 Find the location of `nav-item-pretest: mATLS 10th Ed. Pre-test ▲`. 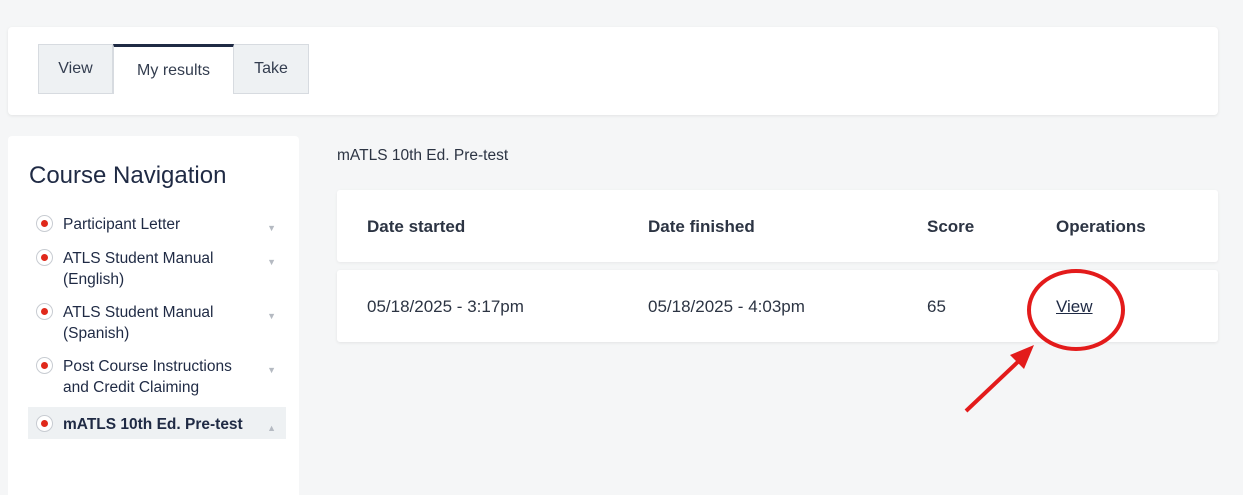

nav-item-pretest: mATLS 10th Ed. Pre-test ▲ is located at coordinates (157, 423).